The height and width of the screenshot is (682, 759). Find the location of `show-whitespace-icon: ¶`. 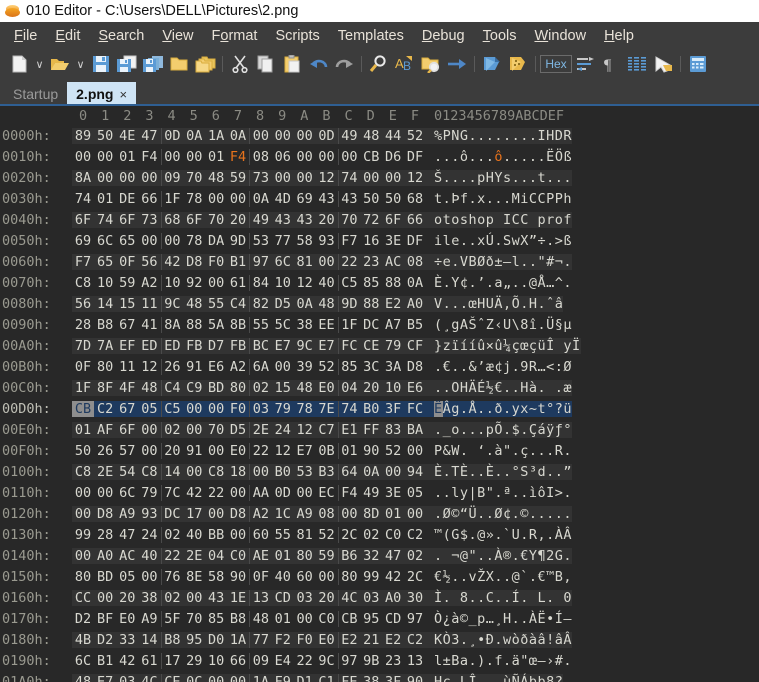

show-whitespace-icon: ¶ is located at coordinates (611, 64).